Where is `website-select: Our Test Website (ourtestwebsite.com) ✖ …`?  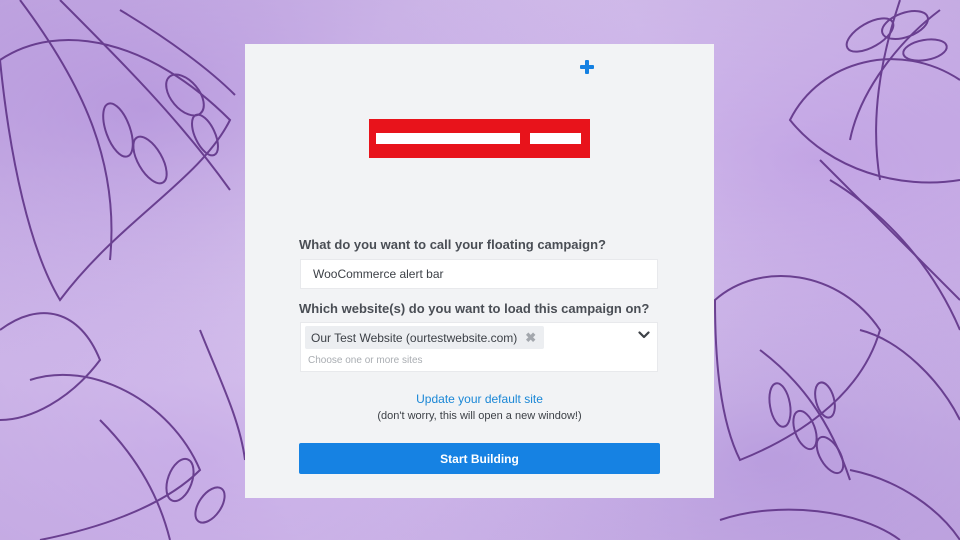
website-select: Our Test Website (ourtestwebsite.com) ✖ … is located at coordinates (479, 347).